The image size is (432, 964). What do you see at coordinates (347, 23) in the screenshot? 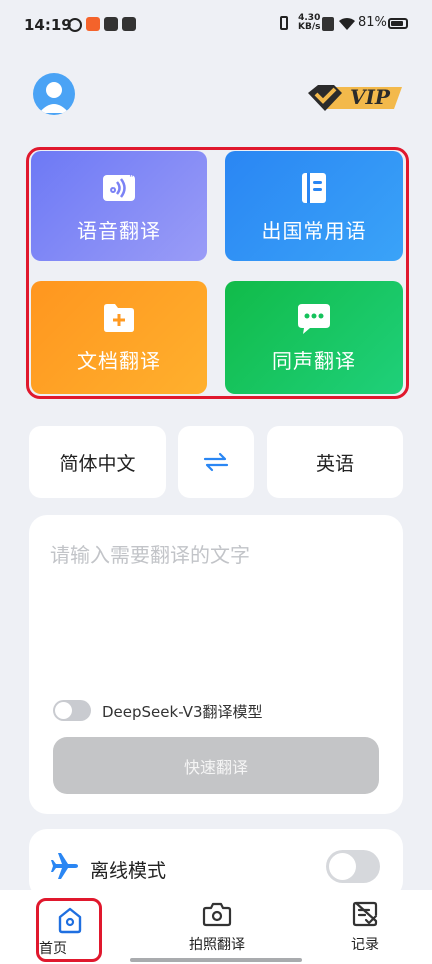
I see `wifi-icon` at bounding box center [347, 23].